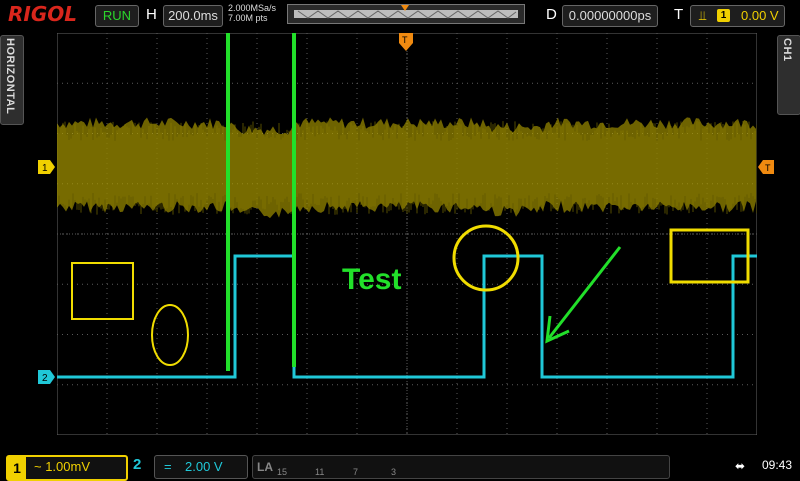 The height and width of the screenshot is (481, 800). I want to click on acquisition-info: 2.000MSa/s 7.00M pts, so click(252, 13).